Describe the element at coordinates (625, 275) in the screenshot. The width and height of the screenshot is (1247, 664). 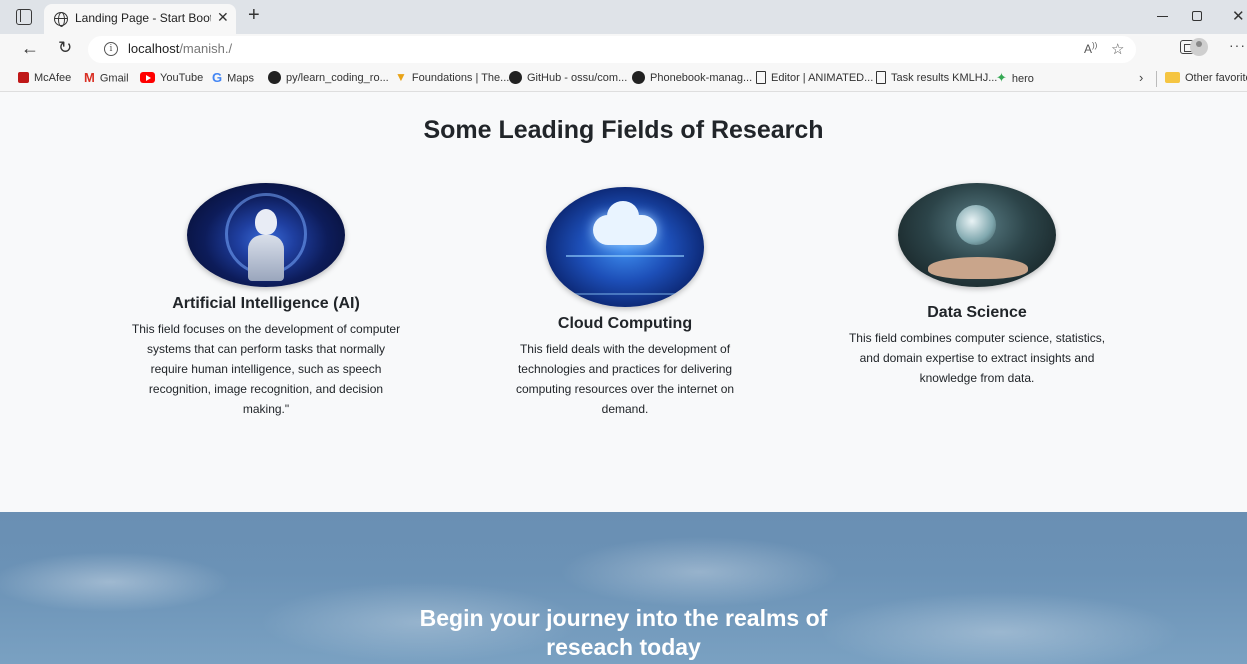
I see `circuit-lines-graphic` at that location.